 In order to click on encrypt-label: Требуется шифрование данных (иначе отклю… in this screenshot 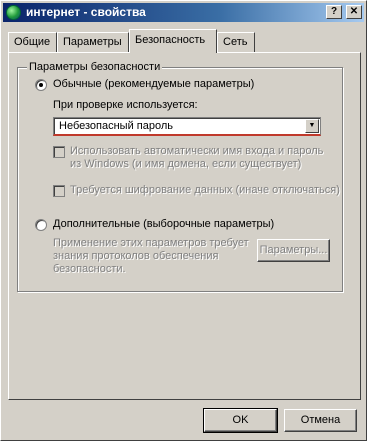, I will do `click(205, 190)`.